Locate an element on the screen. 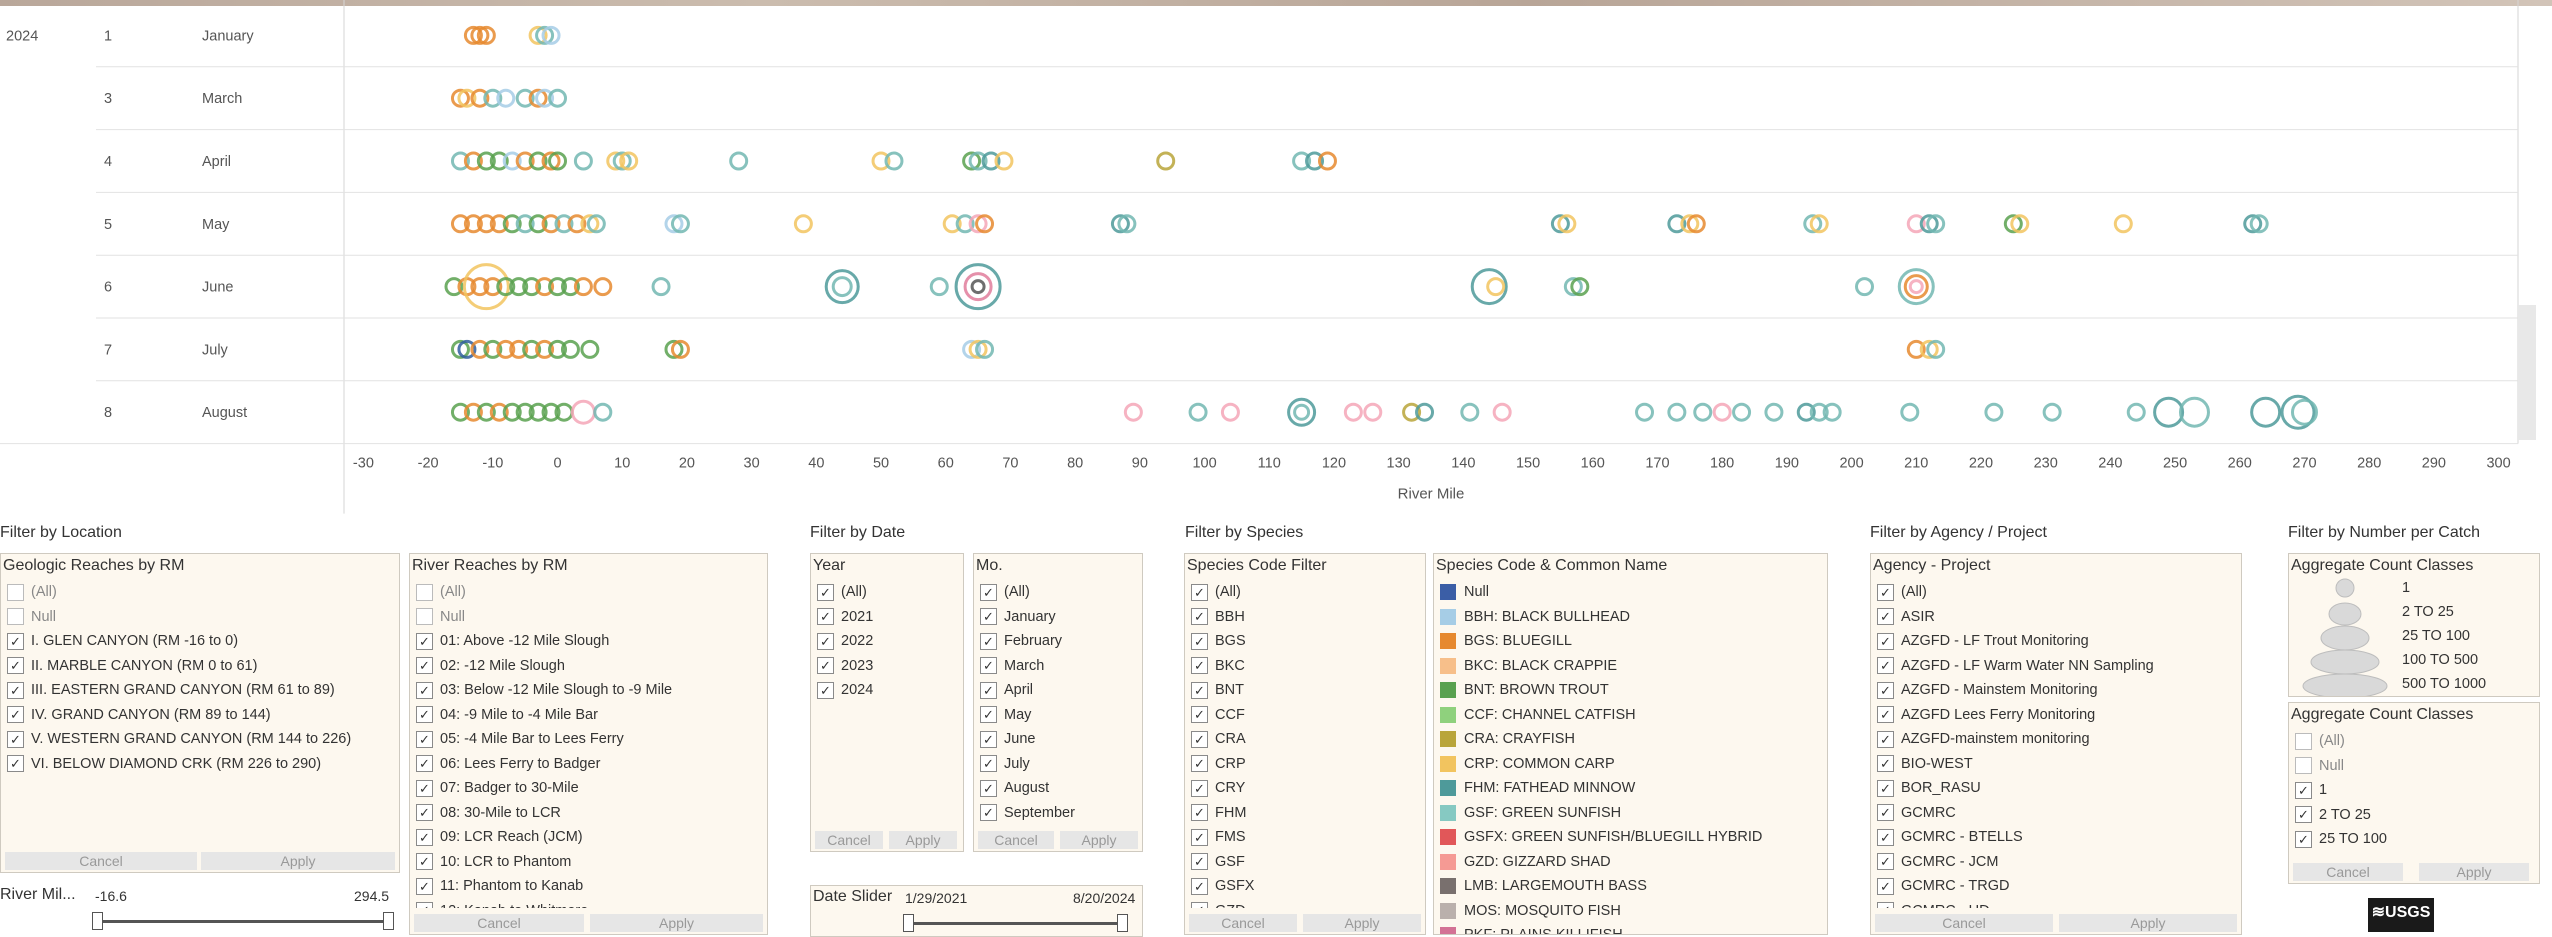  agency-option: ✓ AZGFD - LF Warm Water NN Sampling is located at coordinates (2057, 666).